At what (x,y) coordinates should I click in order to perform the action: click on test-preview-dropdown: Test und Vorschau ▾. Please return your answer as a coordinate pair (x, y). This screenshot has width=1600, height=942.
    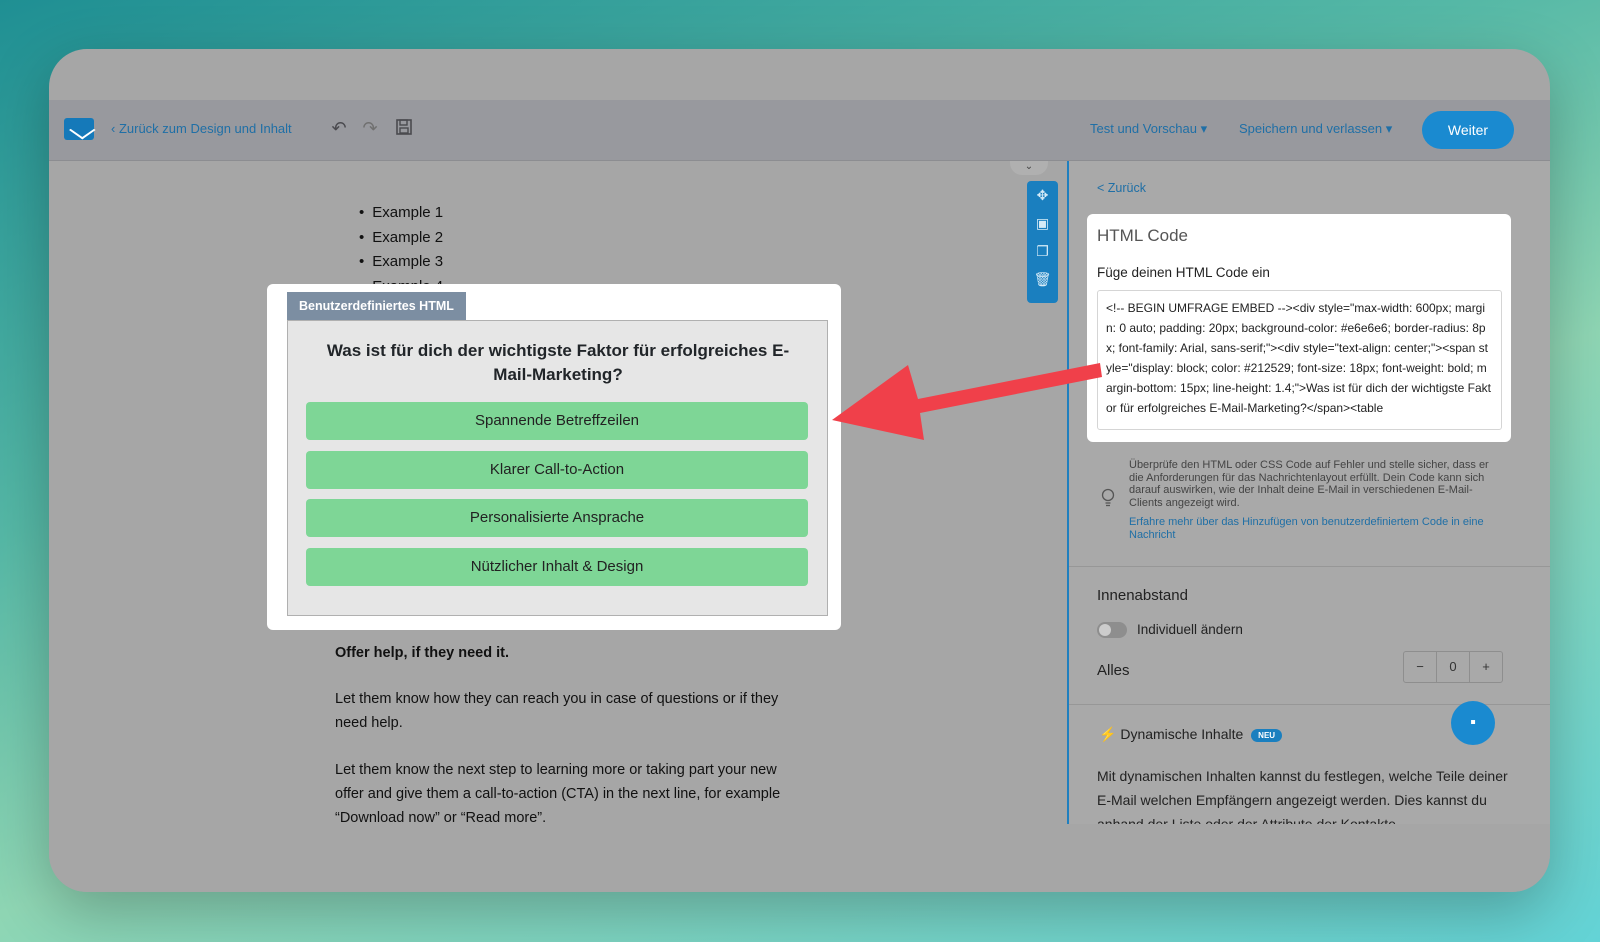
    Looking at the image, I should click on (1148, 129).